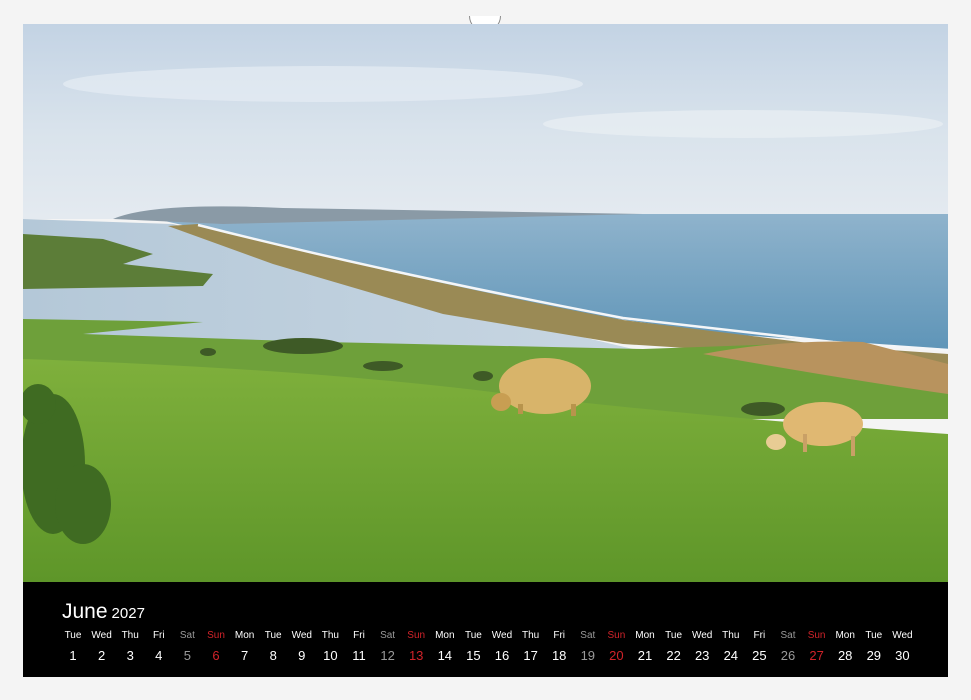 The height and width of the screenshot is (700, 971). Describe the element at coordinates (330, 647) in the screenshot. I see `day-cell: Thu 10` at that location.